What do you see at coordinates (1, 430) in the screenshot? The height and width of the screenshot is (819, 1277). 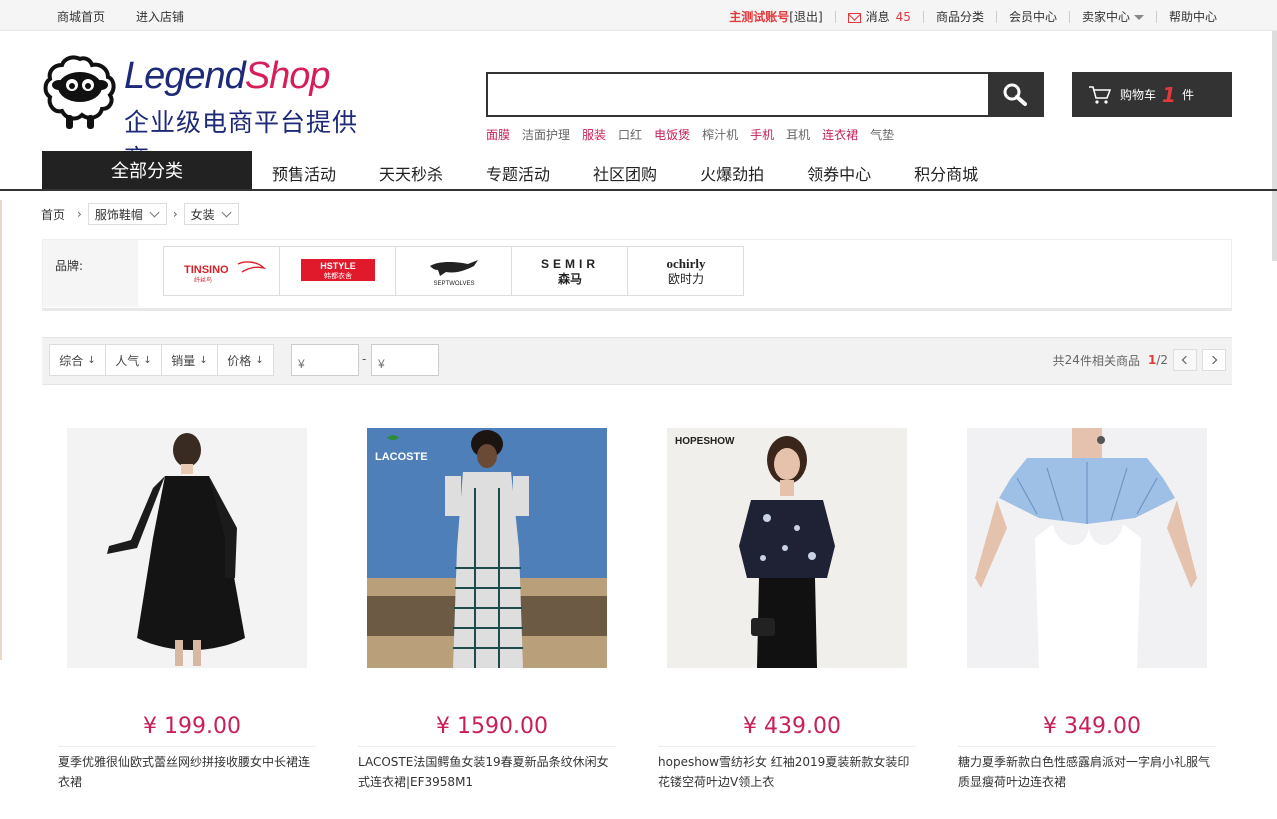 I see `left-edge-decoration` at bounding box center [1, 430].